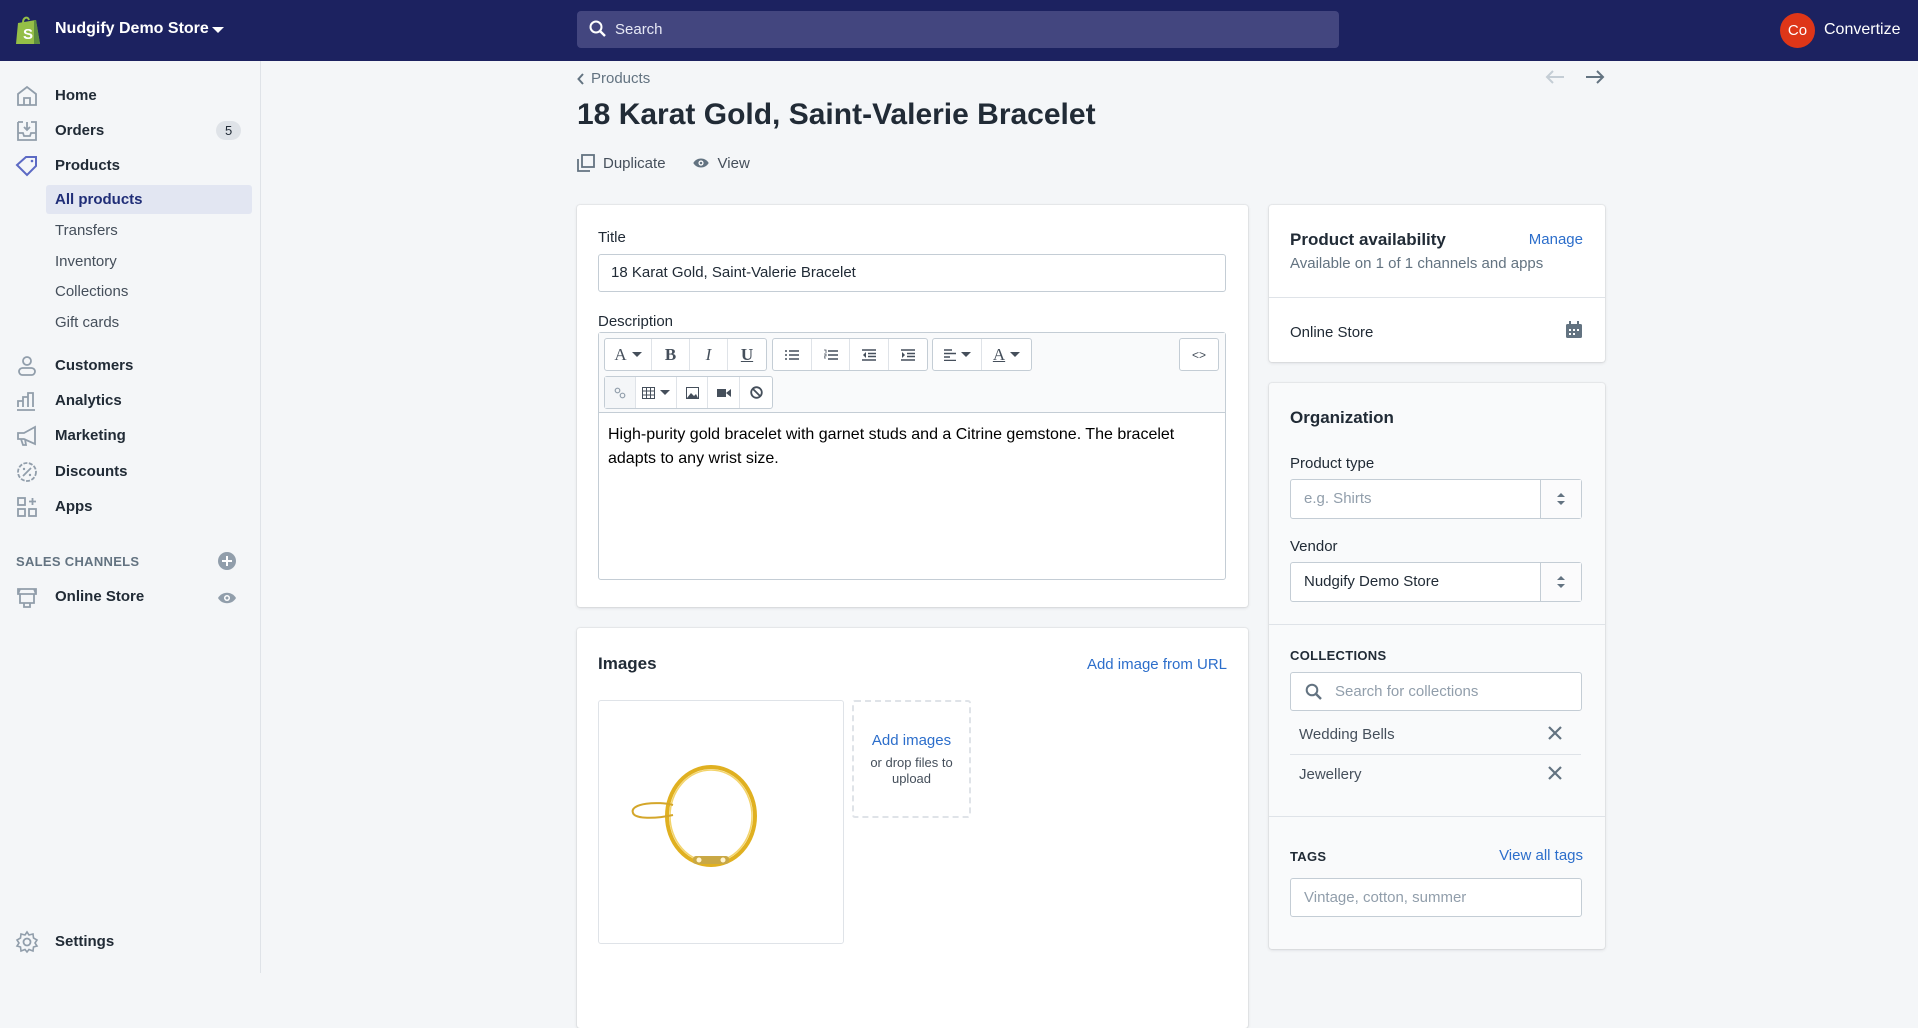  I want to click on sidebar-item-orders: Orders 5, so click(130, 131).